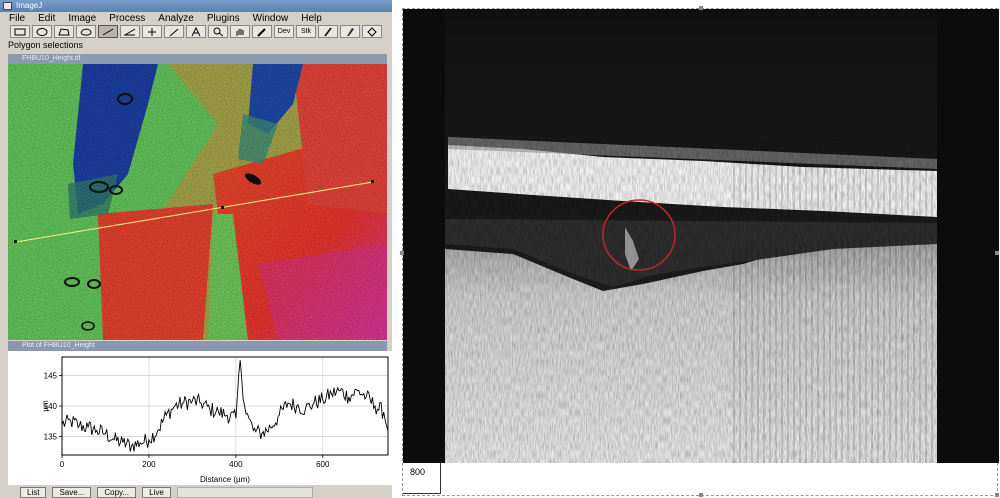 This screenshot has height=498, width=1000. I want to click on dev-tool-icon: Dev, so click(284, 31).